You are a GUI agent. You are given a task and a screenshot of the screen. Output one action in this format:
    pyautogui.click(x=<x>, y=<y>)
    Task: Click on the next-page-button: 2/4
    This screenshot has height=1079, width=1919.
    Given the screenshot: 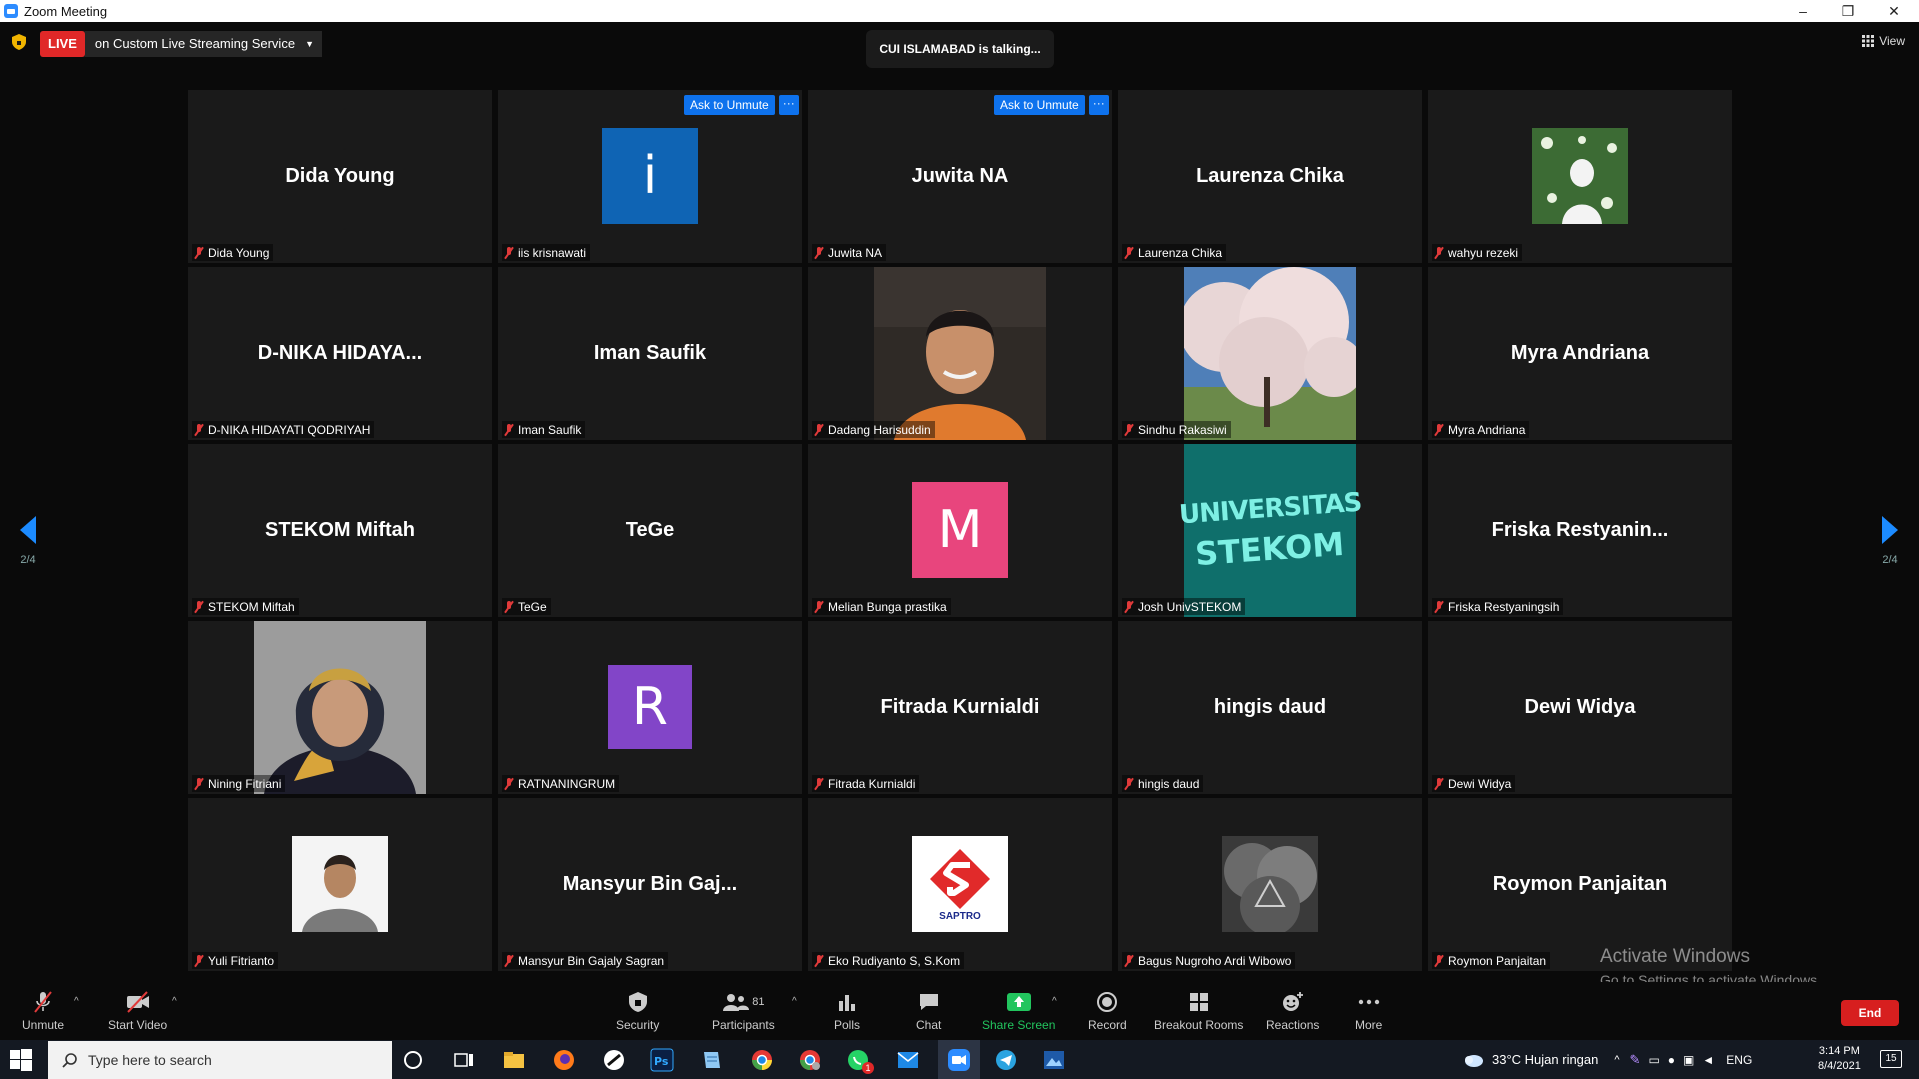 What is the action you would take?
    pyautogui.click(x=1890, y=541)
    